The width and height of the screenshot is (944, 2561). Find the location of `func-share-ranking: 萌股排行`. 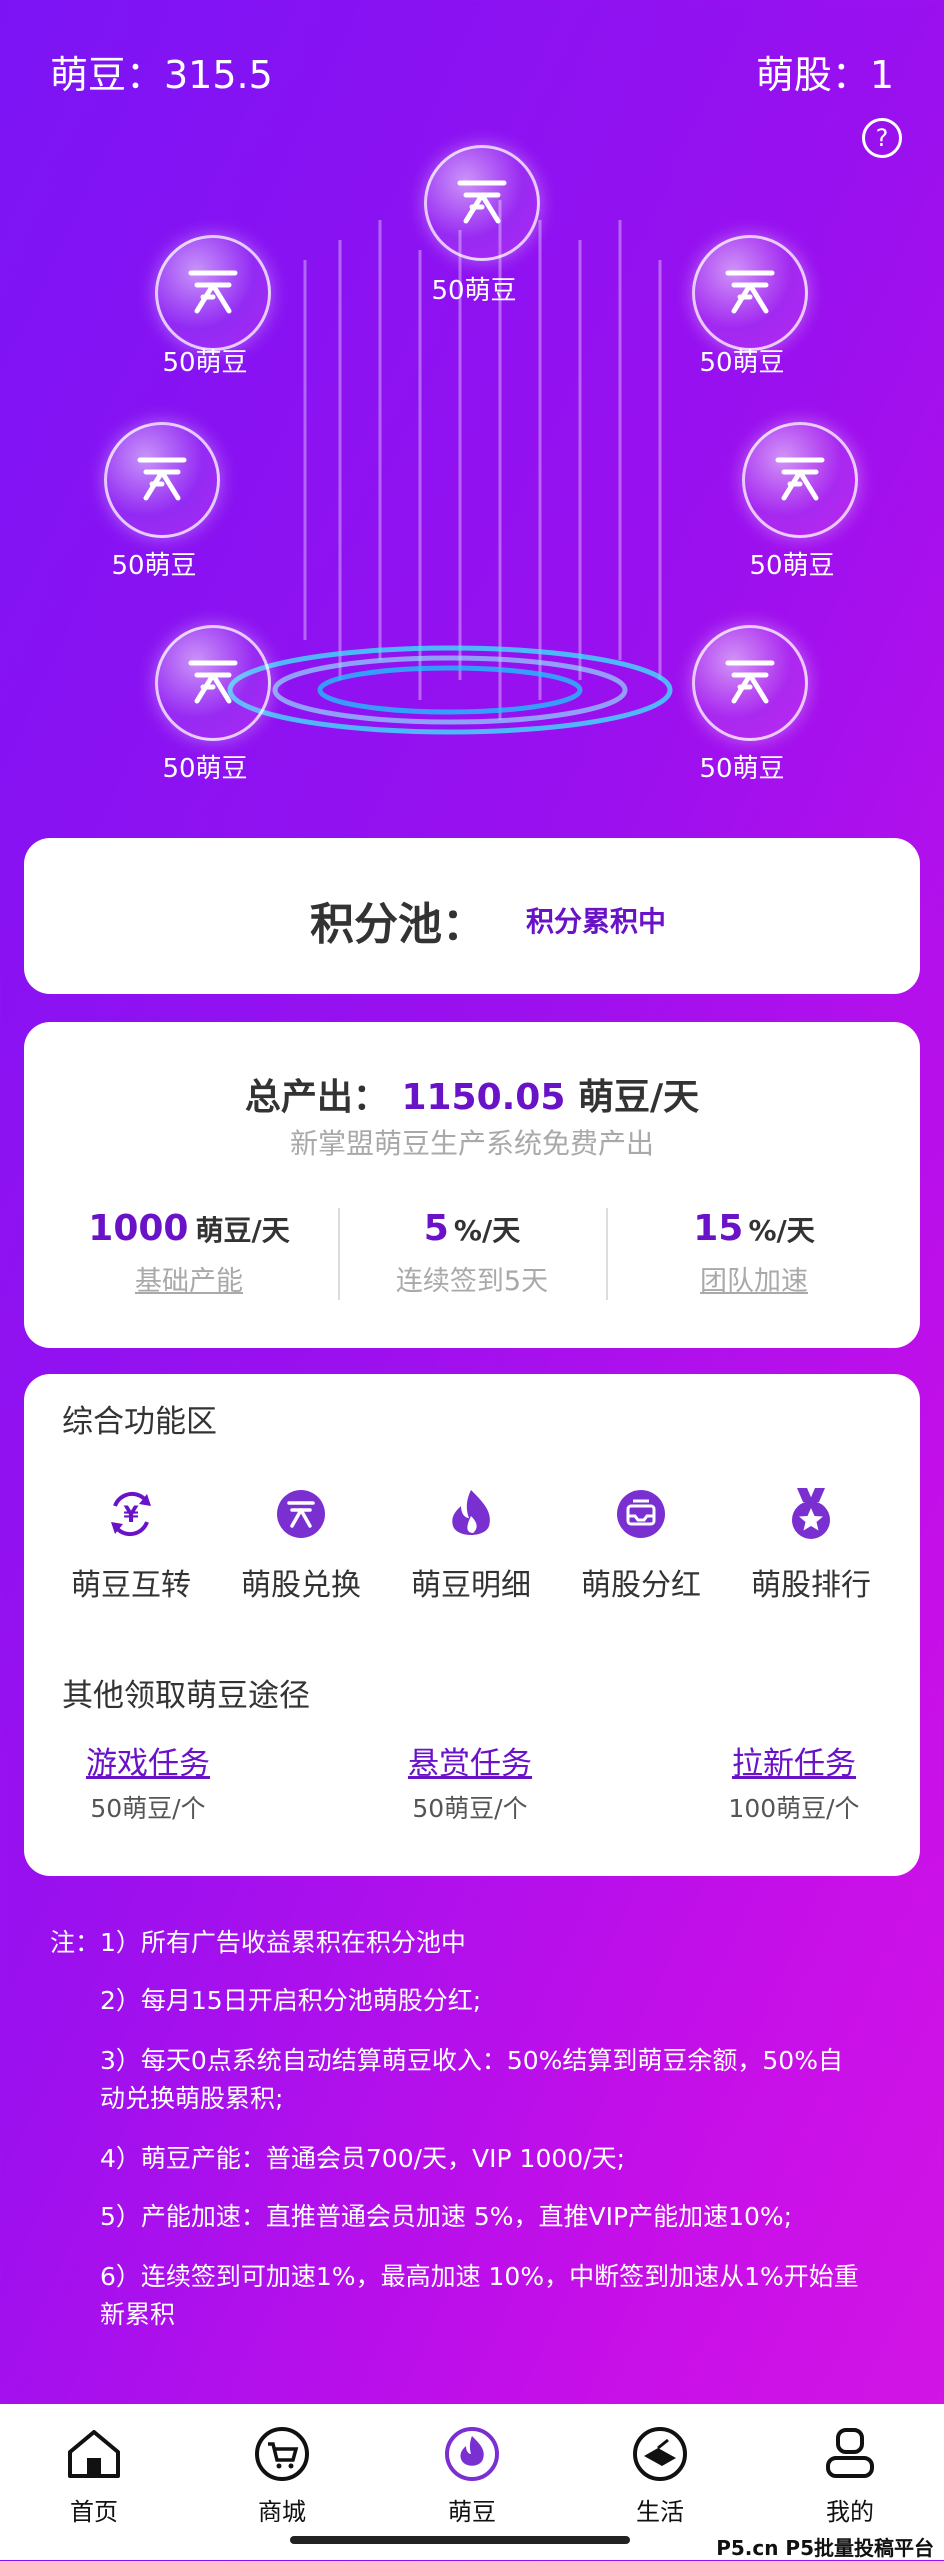

func-share-ranking: 萌股排行 is located at coordinates (811, 1545).